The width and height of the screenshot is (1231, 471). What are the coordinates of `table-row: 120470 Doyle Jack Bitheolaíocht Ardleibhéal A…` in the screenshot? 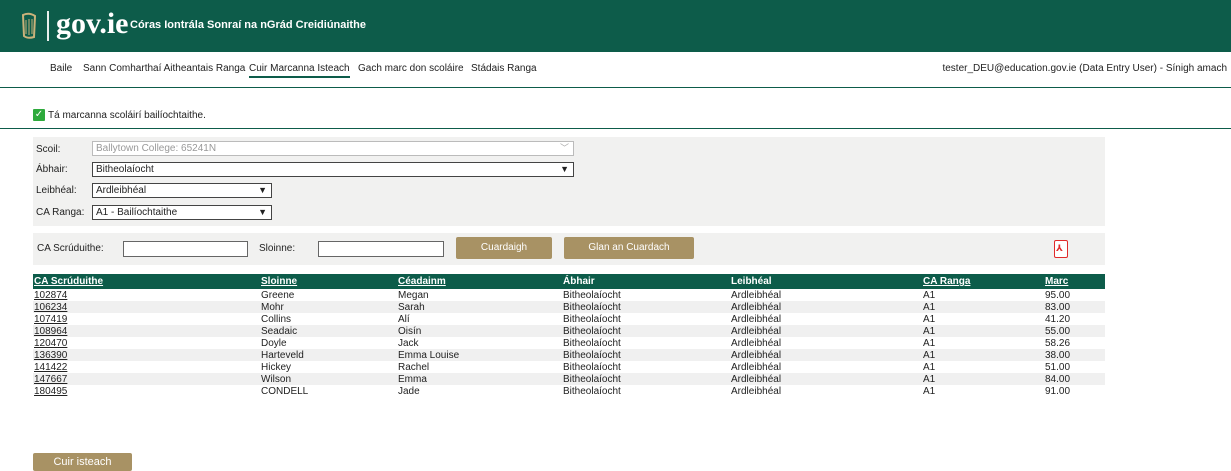 It's located at (569, 343).